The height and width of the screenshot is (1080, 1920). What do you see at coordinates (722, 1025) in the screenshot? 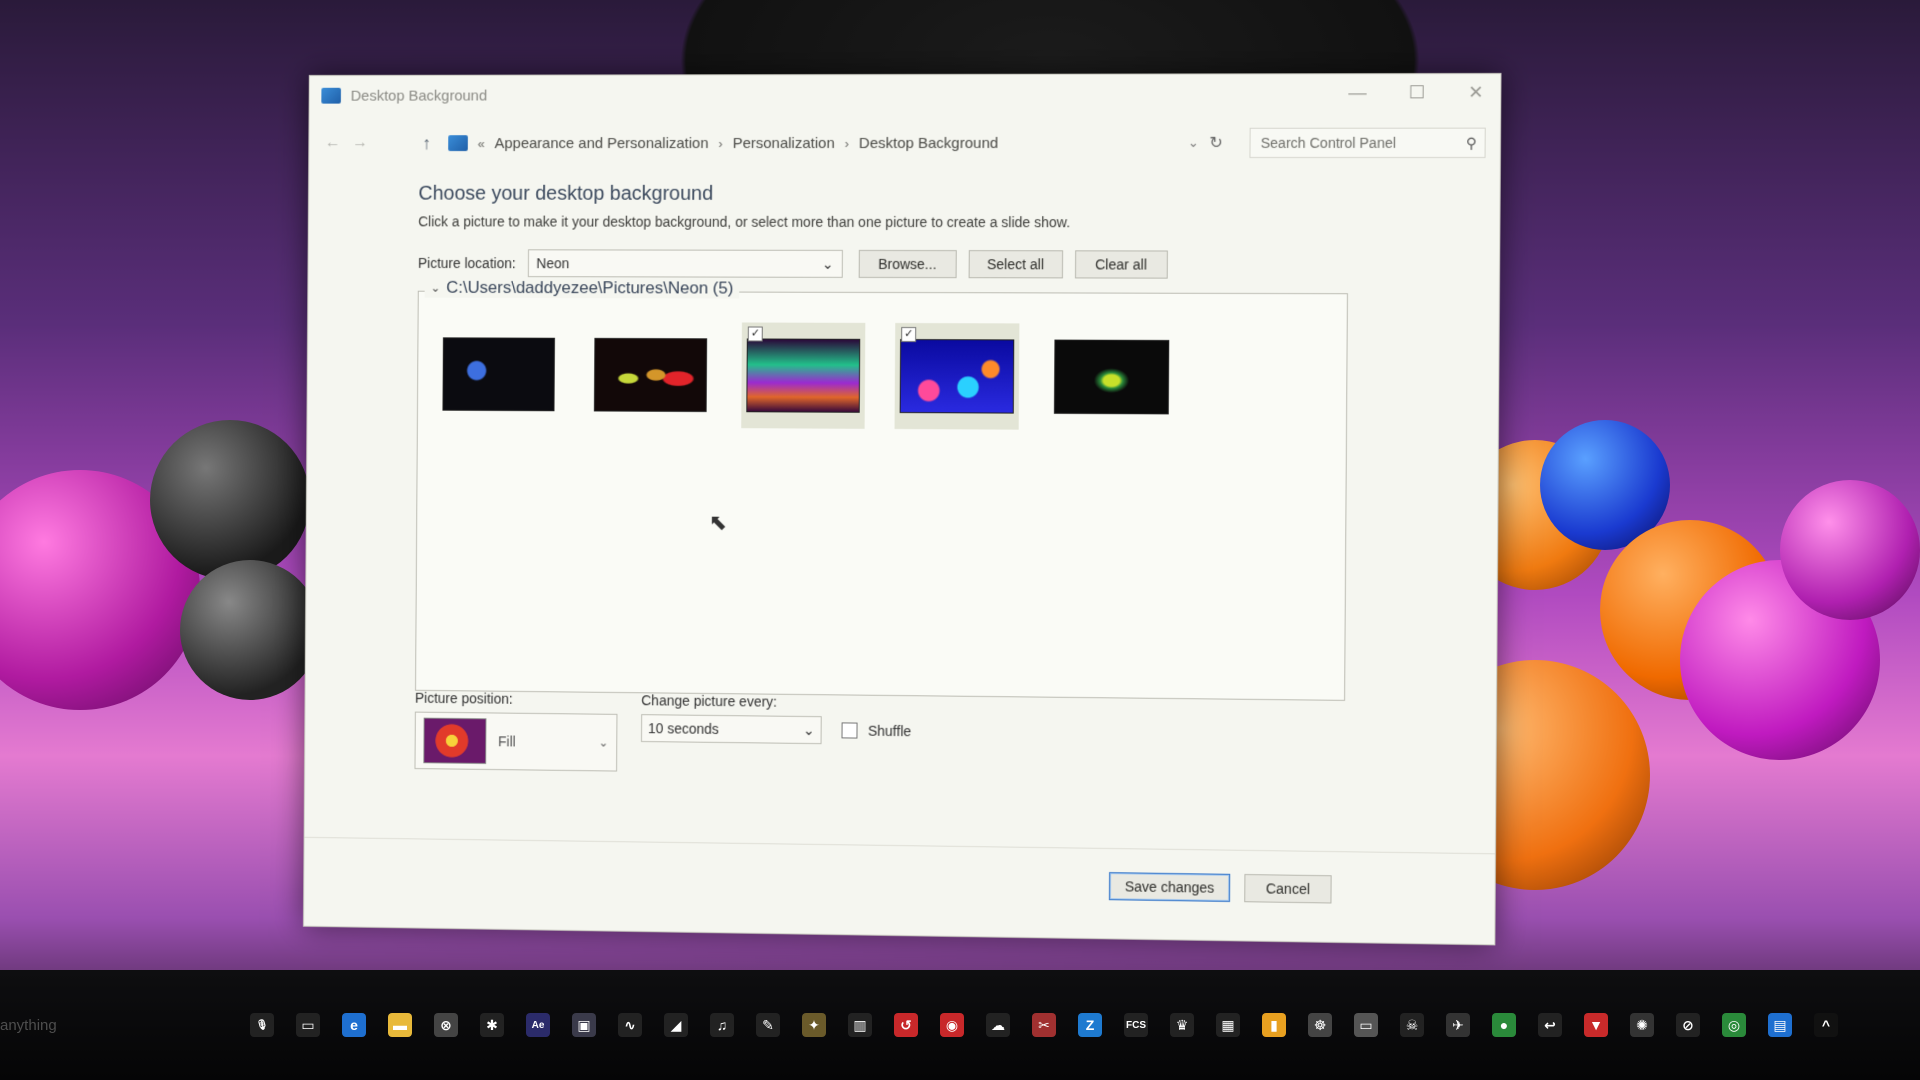
I see `app-icon-5: ♫` at bounding box center [722, 1025].